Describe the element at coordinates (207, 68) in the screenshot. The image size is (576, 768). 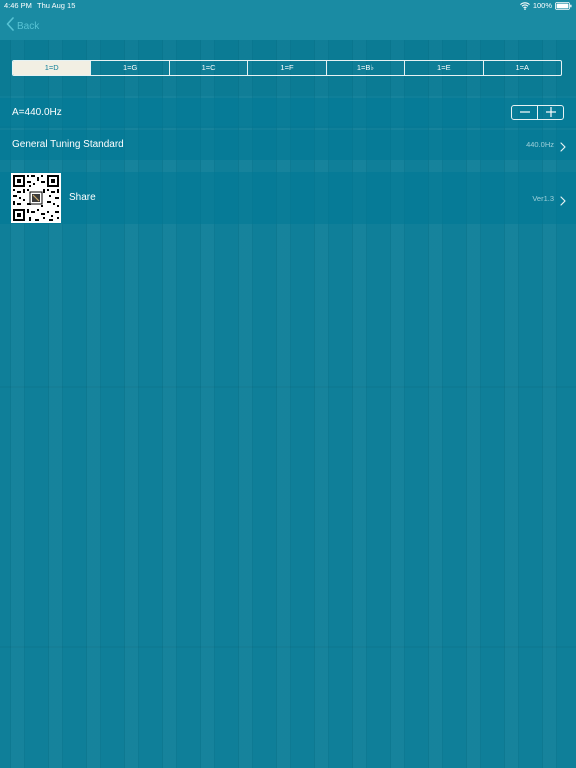
I see `segment-key-c: 1=C` at that location.